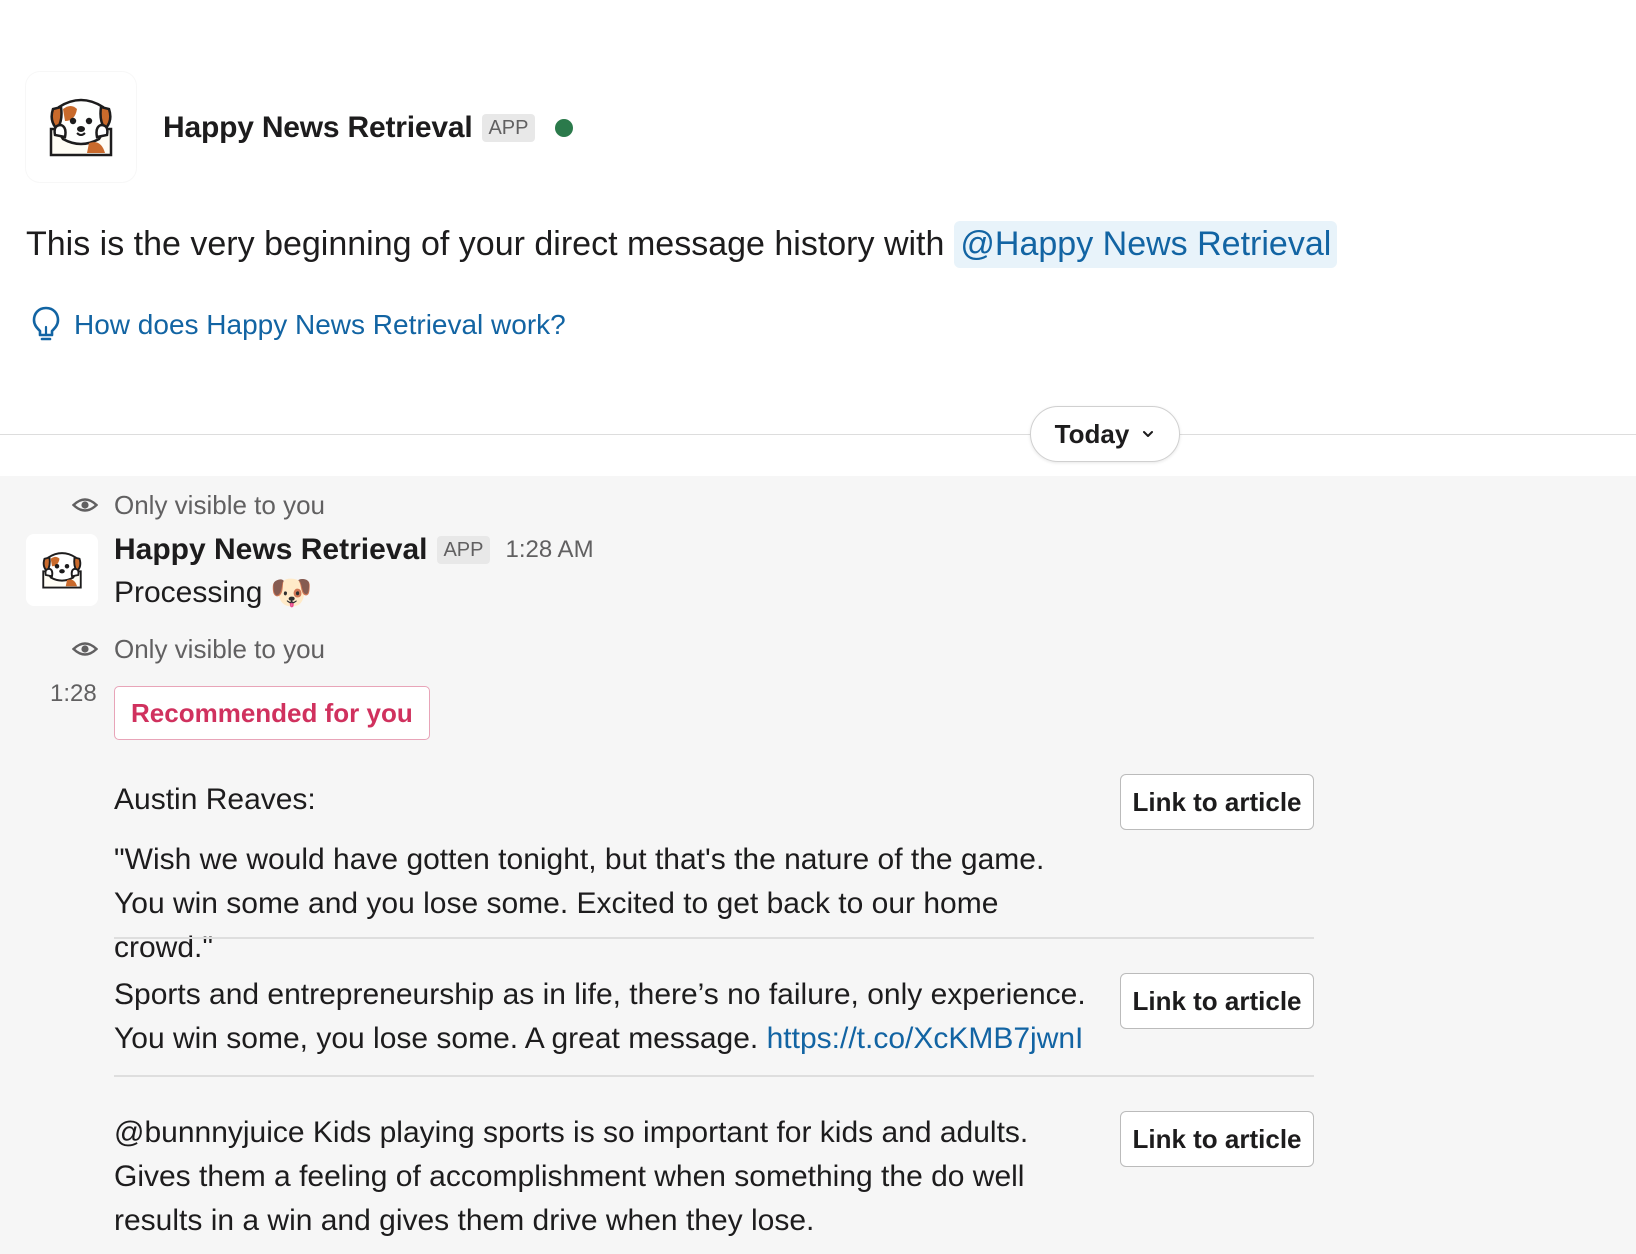 Image resolution: width=1636 pixels, height=1254 pixels. Describe the element at coordinates (463, 550) in the screenshot. I see `message-app-badge: APP` at that location.